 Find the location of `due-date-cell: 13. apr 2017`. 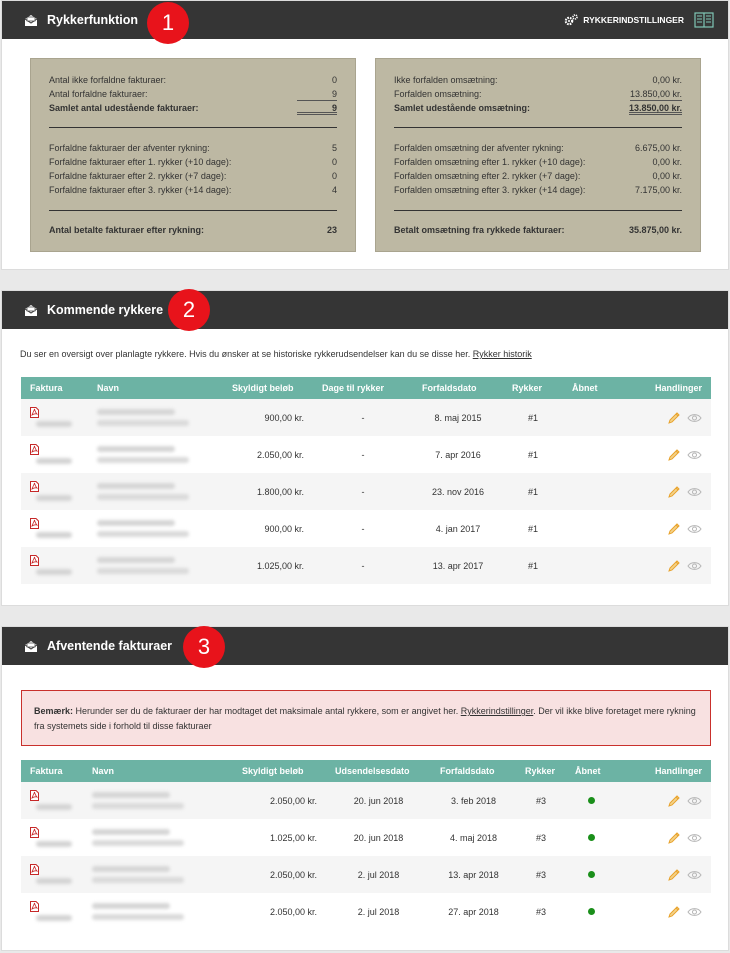

due-date-cell: 13. apr 2017 is located at coordinates (458, 565).